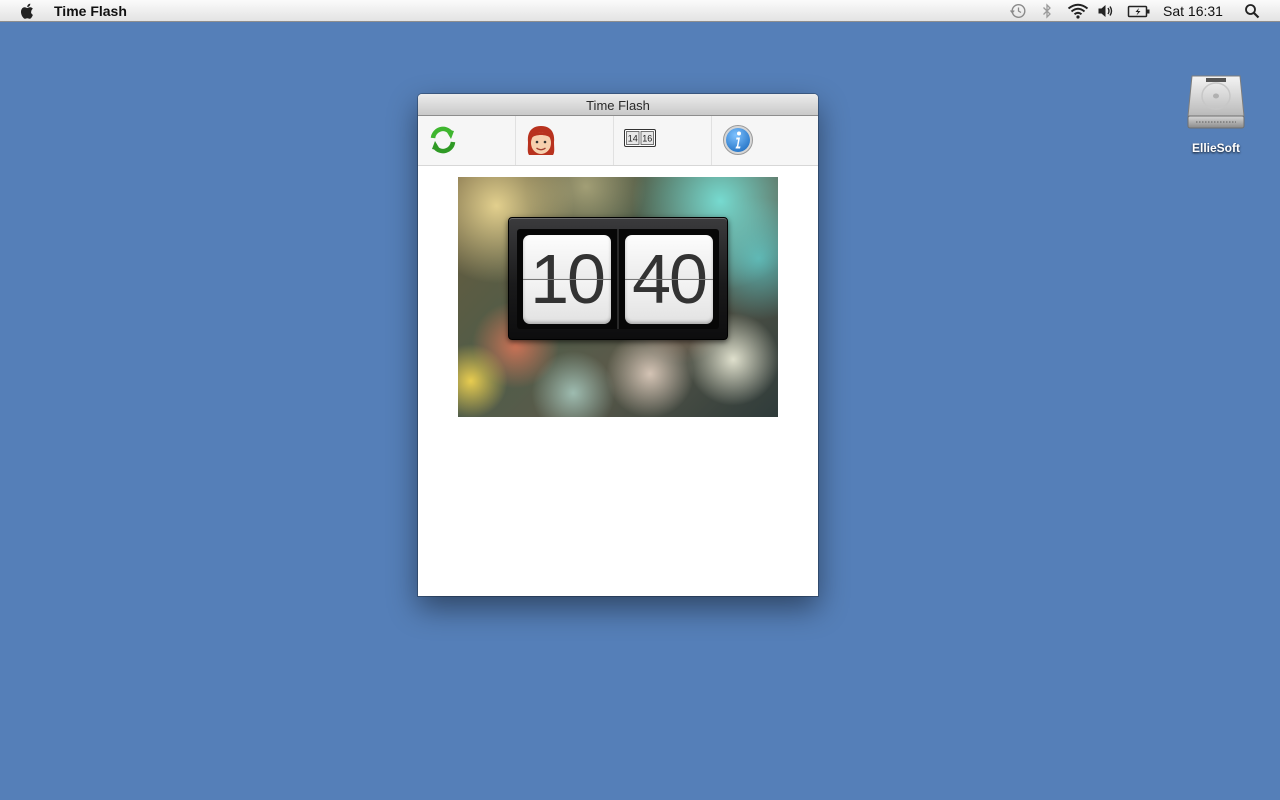  I want to click on window-title: Time Flash, so click(618, 105).